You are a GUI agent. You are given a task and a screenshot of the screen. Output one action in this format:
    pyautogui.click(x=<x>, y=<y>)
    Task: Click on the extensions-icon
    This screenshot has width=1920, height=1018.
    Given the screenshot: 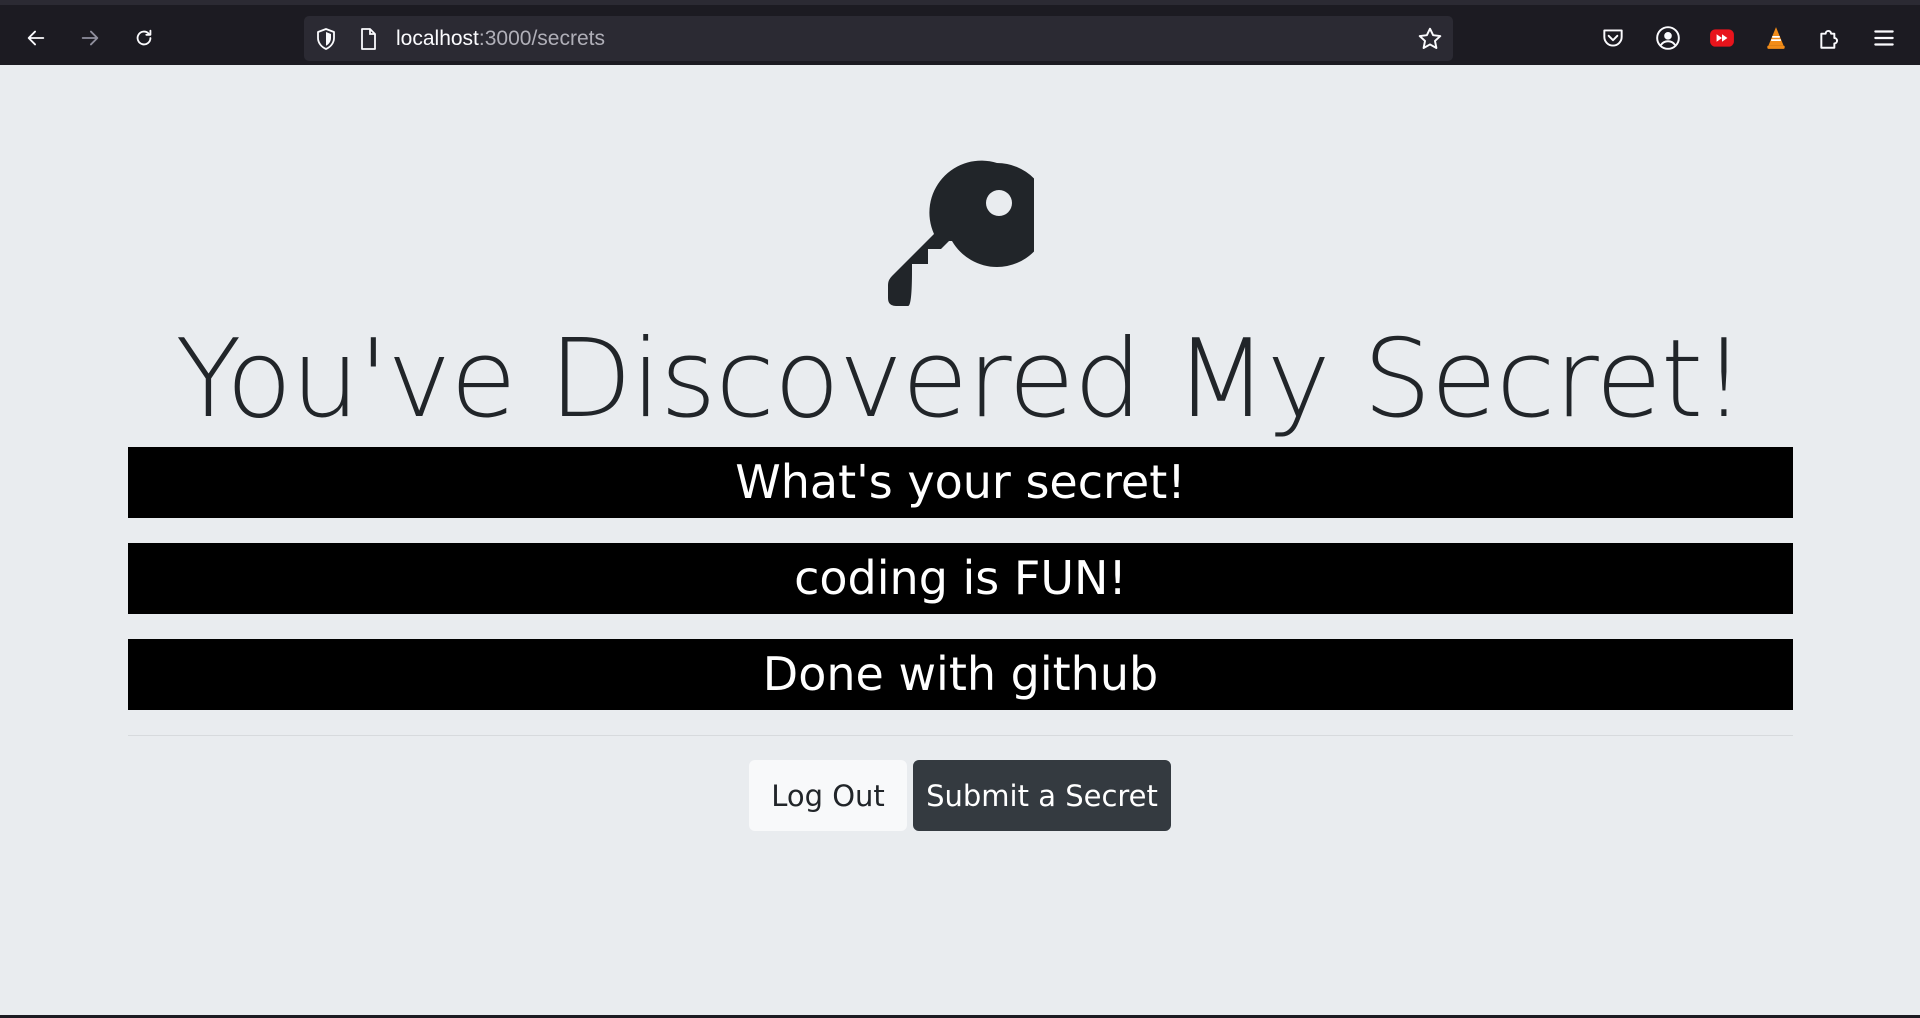 What is the action you would take?
    pyautogui.click(x=1829, y=39)
    